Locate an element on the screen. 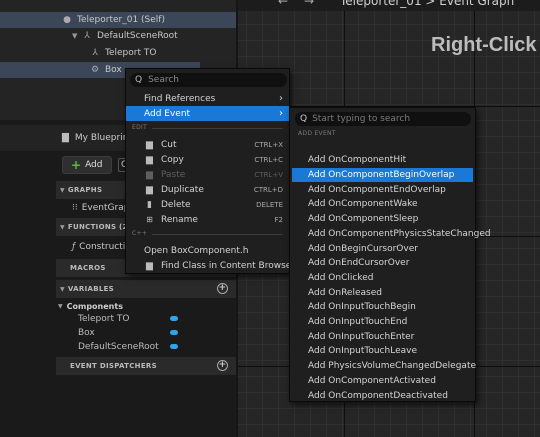  event-item: Add OnClicked is located at coordinates (382, 278).